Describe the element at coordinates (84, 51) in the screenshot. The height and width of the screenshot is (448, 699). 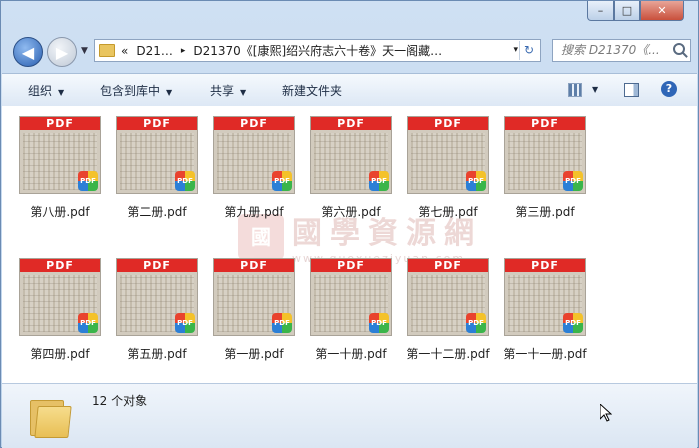
I see `recent-pages-dropdown: ▼` at that location.